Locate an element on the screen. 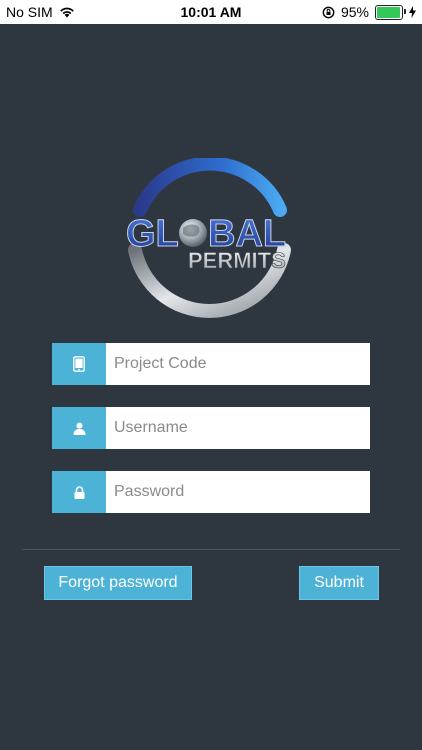  lock-icon-box is located at coordinates (79, 492).